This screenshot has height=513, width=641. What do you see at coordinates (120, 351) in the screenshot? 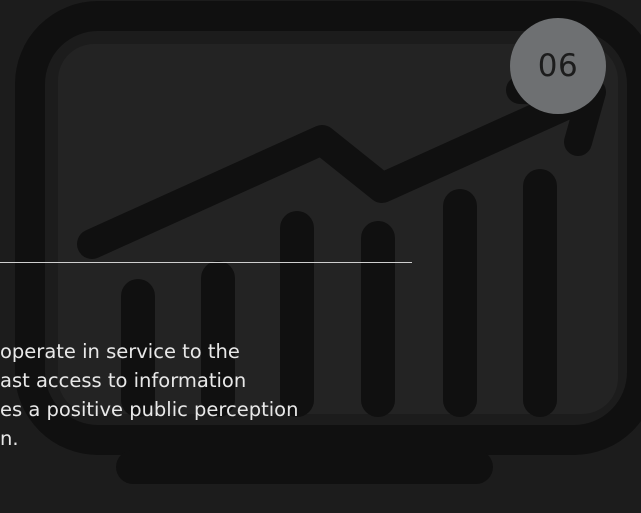
I see `body-text-line: operate in service to the` at bounding box center [120, 351].